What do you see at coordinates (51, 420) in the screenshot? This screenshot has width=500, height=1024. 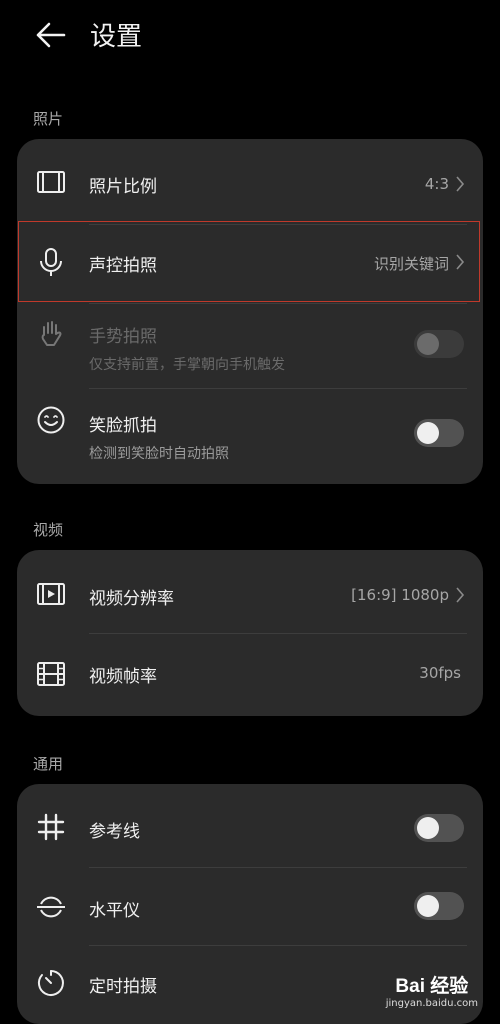 I see `smile-icon` at bounding box center [51, 420].